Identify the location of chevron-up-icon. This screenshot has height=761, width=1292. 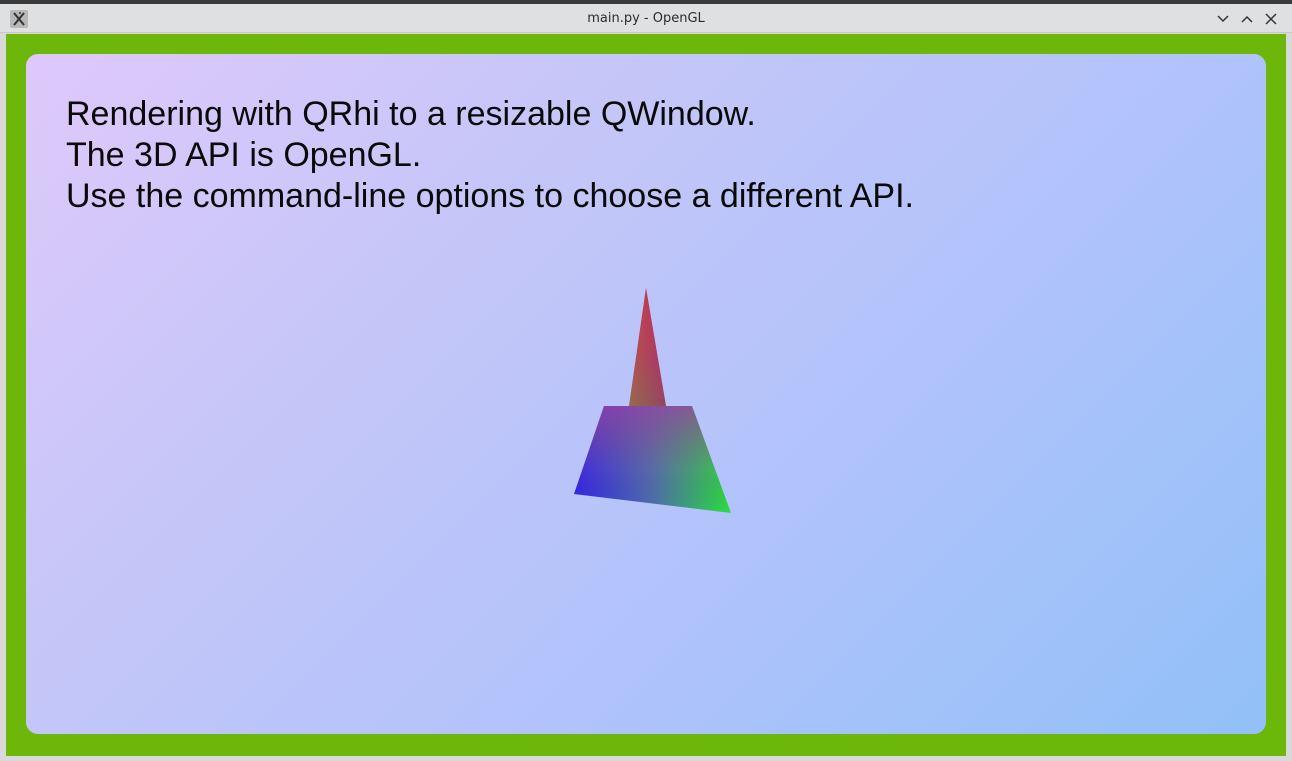
(1247, 19).